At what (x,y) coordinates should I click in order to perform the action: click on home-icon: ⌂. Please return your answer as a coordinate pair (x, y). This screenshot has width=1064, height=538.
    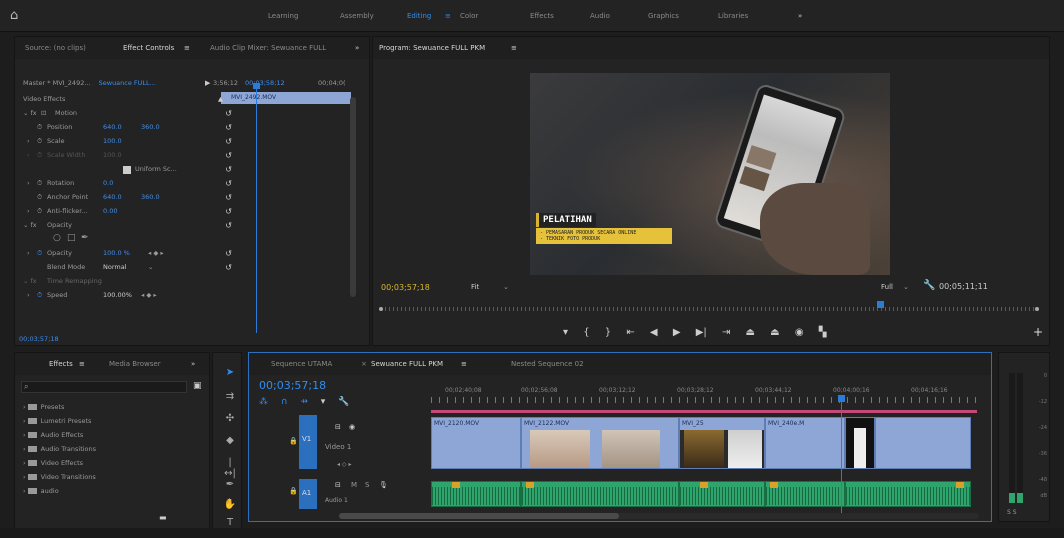
    Looking at the image, I should click on (14, 15).